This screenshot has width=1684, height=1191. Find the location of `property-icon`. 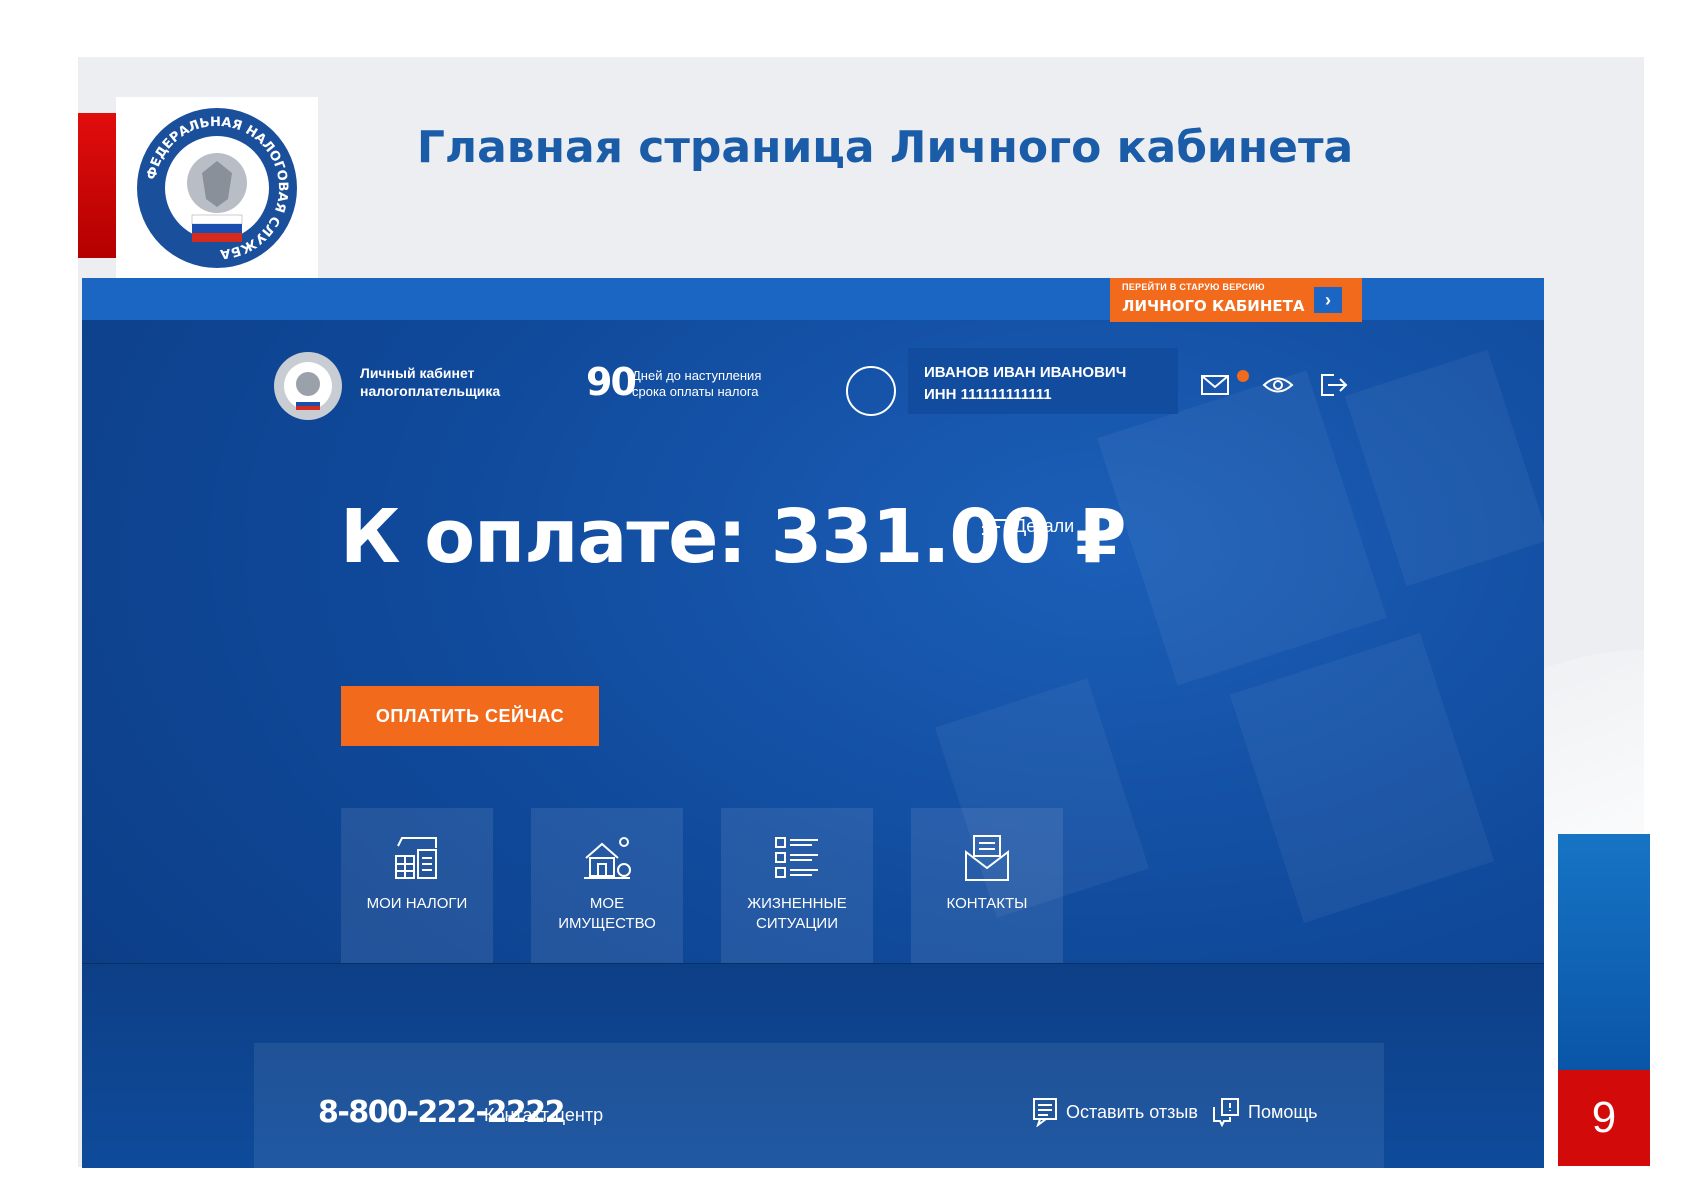

property-icon is located at coordinates (607, 858).